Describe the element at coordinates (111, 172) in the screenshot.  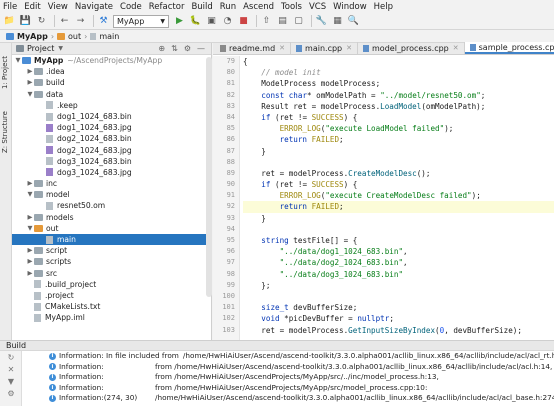
I see `tree-item: dog3_1024_683.jpg` at that location.